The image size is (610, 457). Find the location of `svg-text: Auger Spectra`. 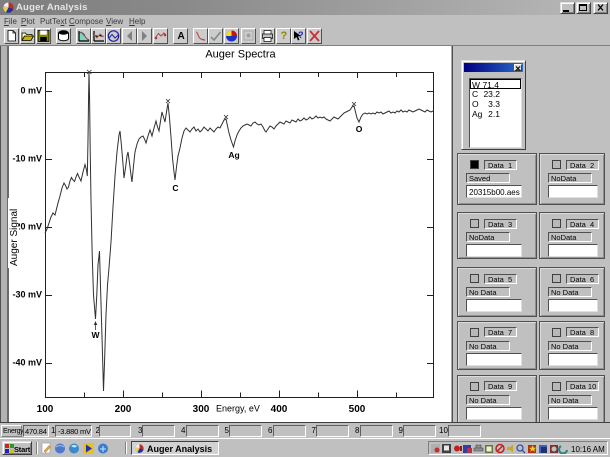

svg-text: Auger Spectra is located at coordinates (240, 55).